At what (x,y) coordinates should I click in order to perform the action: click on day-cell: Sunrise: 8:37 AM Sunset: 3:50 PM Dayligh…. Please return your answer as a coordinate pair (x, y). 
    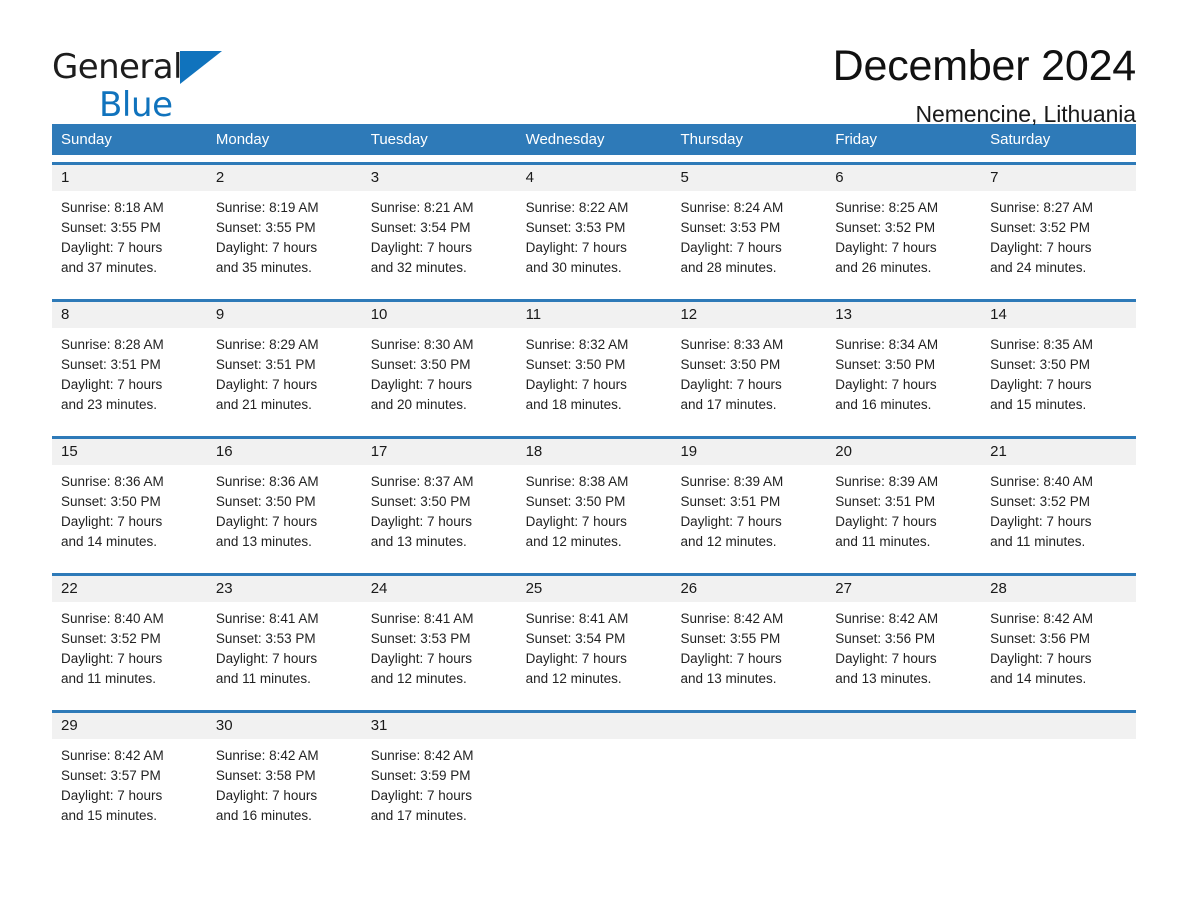
    Looking at the image, I should click on (439, 519).